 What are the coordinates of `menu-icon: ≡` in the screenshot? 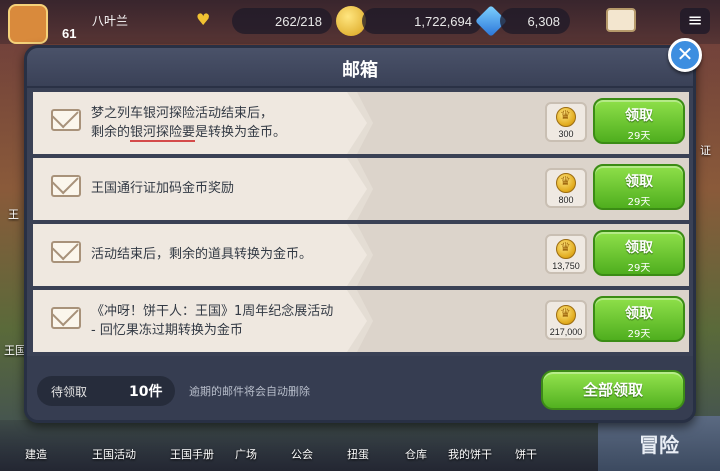 It's located at (695, 21).